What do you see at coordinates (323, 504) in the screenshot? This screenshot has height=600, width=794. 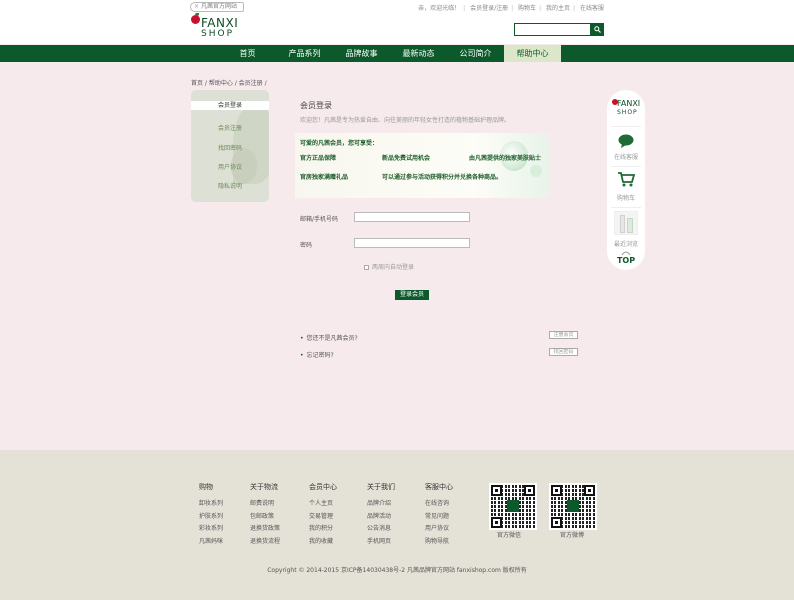 I see `footer-link: 个人主页` at bounding box center [323, 504].